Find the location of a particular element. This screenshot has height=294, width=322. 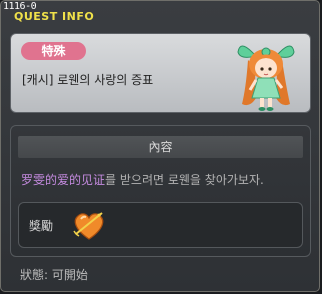

title-bar: 1116-0 QUEST INFO is located at coordinates (160, 12).